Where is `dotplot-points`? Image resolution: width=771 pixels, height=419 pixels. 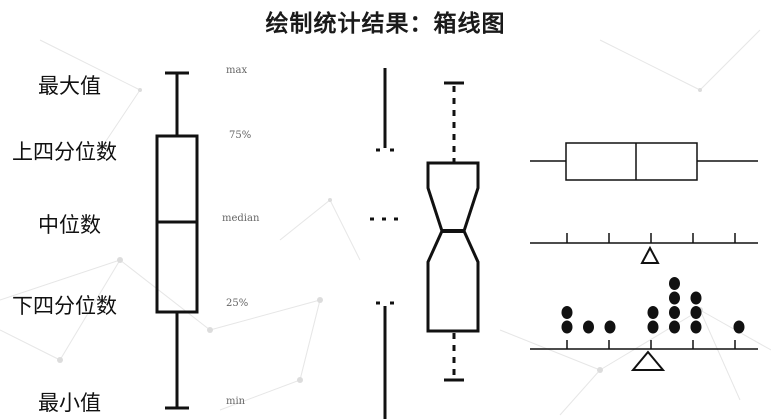 dotplot-points is located at coordinates (653, 305).